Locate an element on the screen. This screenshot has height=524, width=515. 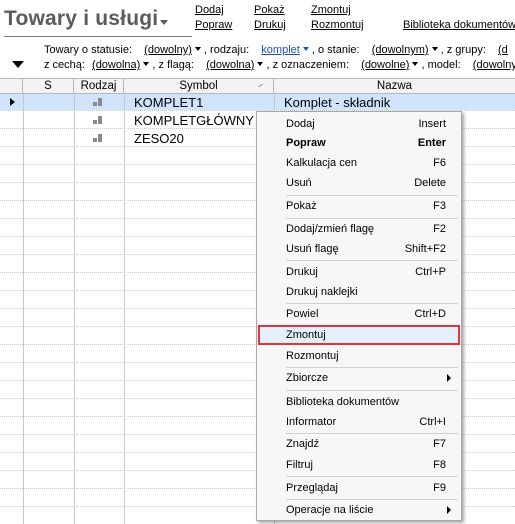
menu-item-disassemble: Rozmontuj is located at coordinates (359, 356).